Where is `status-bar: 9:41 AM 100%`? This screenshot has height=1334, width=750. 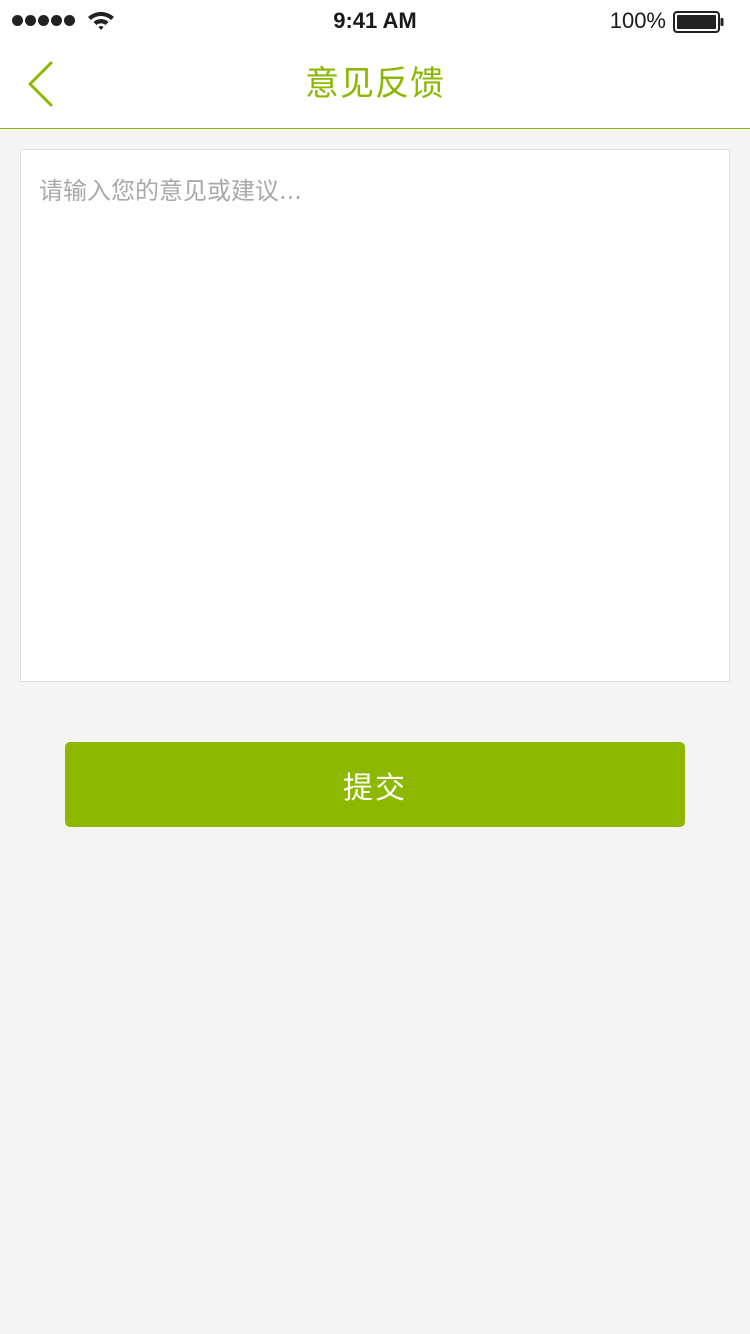 status-bar: 9:41 AM 100% is located at coordinates (375, 21).